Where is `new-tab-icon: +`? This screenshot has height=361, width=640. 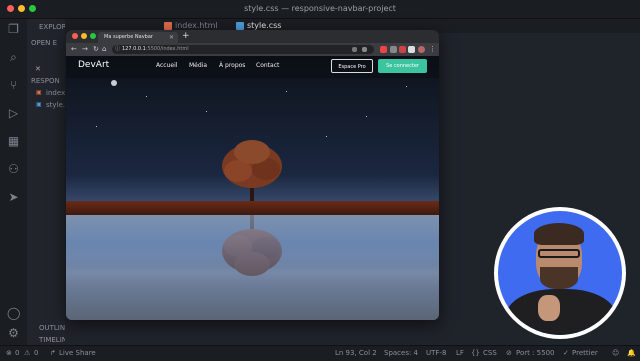
new-tab-icon: + is located at coordinates (186, 36).